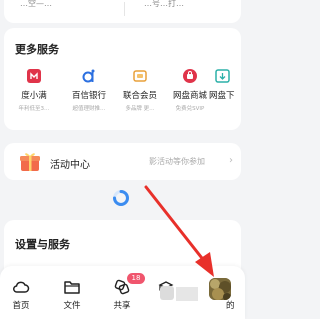 This screenshot has width=320, height=319. Describe the element at coordinates (121, 198) in the screenshot. I see `loading-spinner-icon` at that location.